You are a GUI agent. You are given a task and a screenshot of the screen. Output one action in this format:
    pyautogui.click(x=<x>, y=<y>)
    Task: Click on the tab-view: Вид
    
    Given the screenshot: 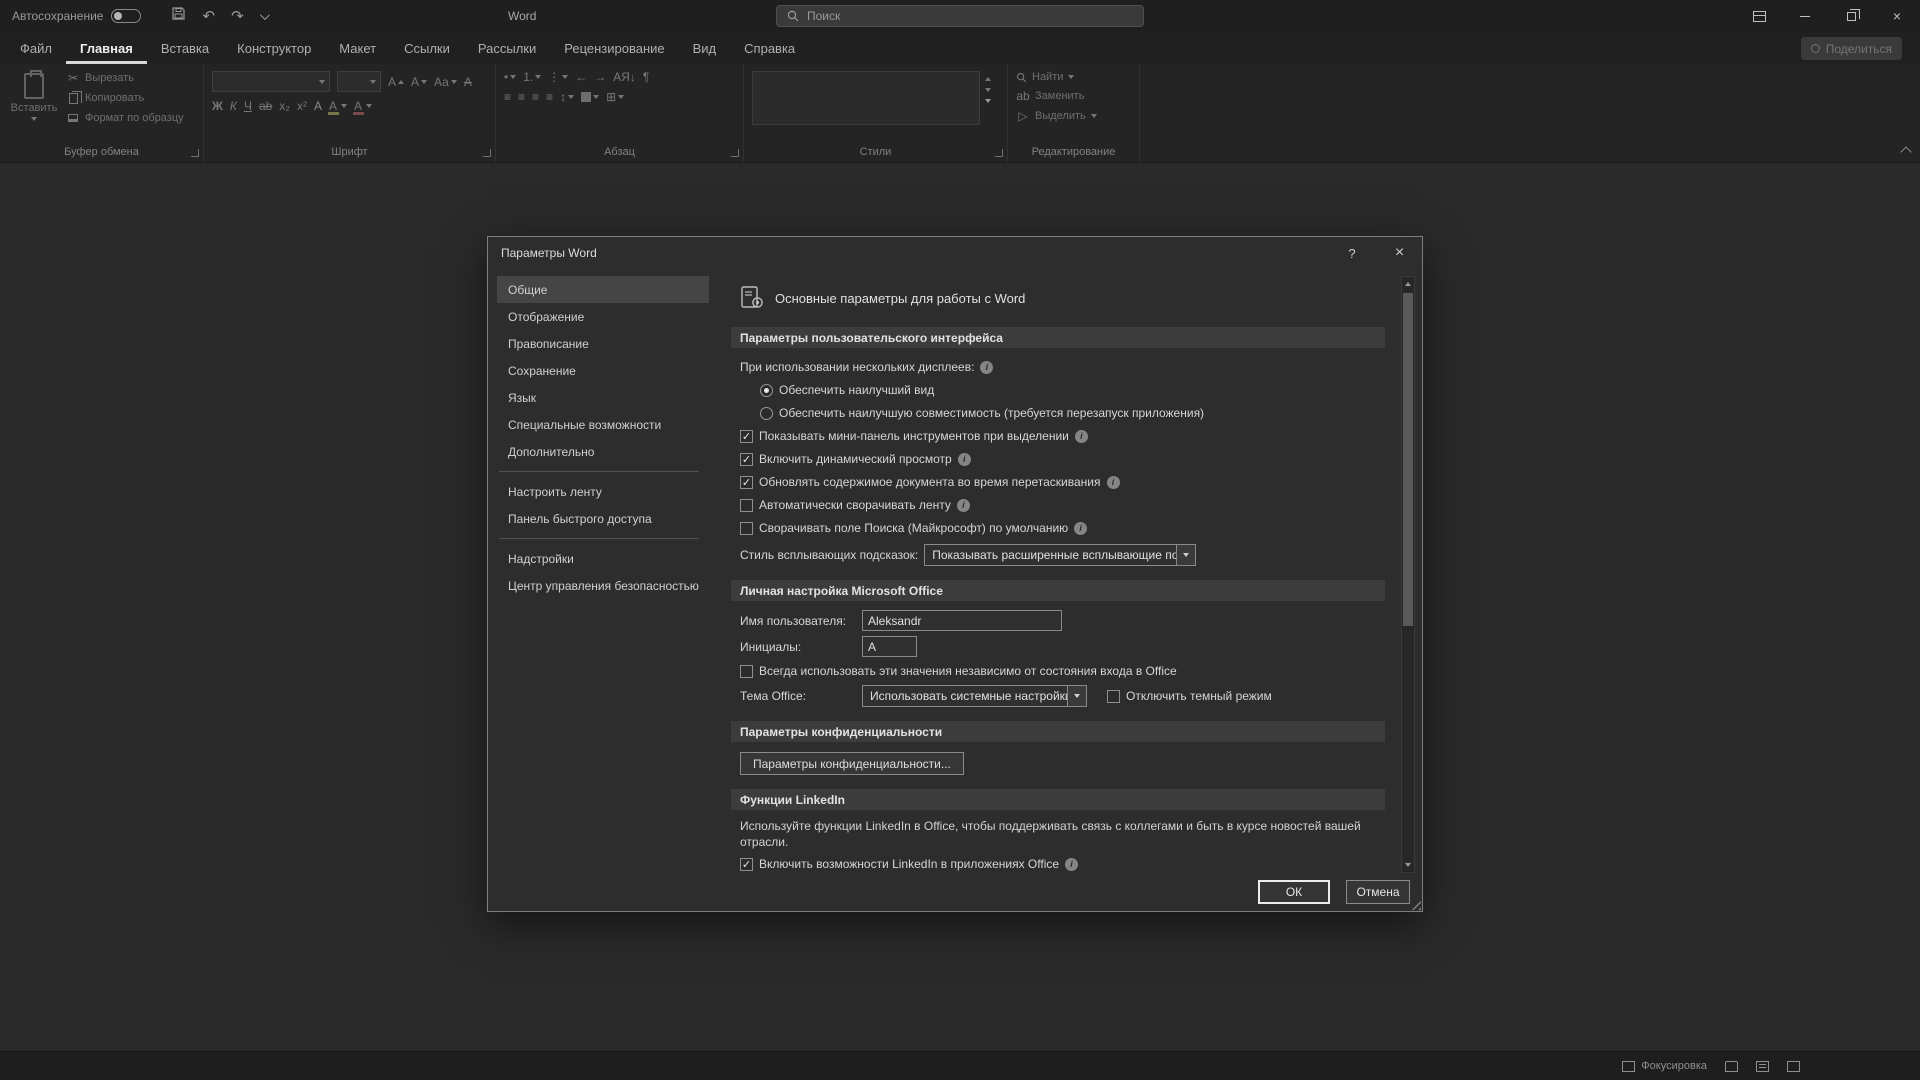 What is the action you would take?
    pyautogui.click(x=705, y=48)
    